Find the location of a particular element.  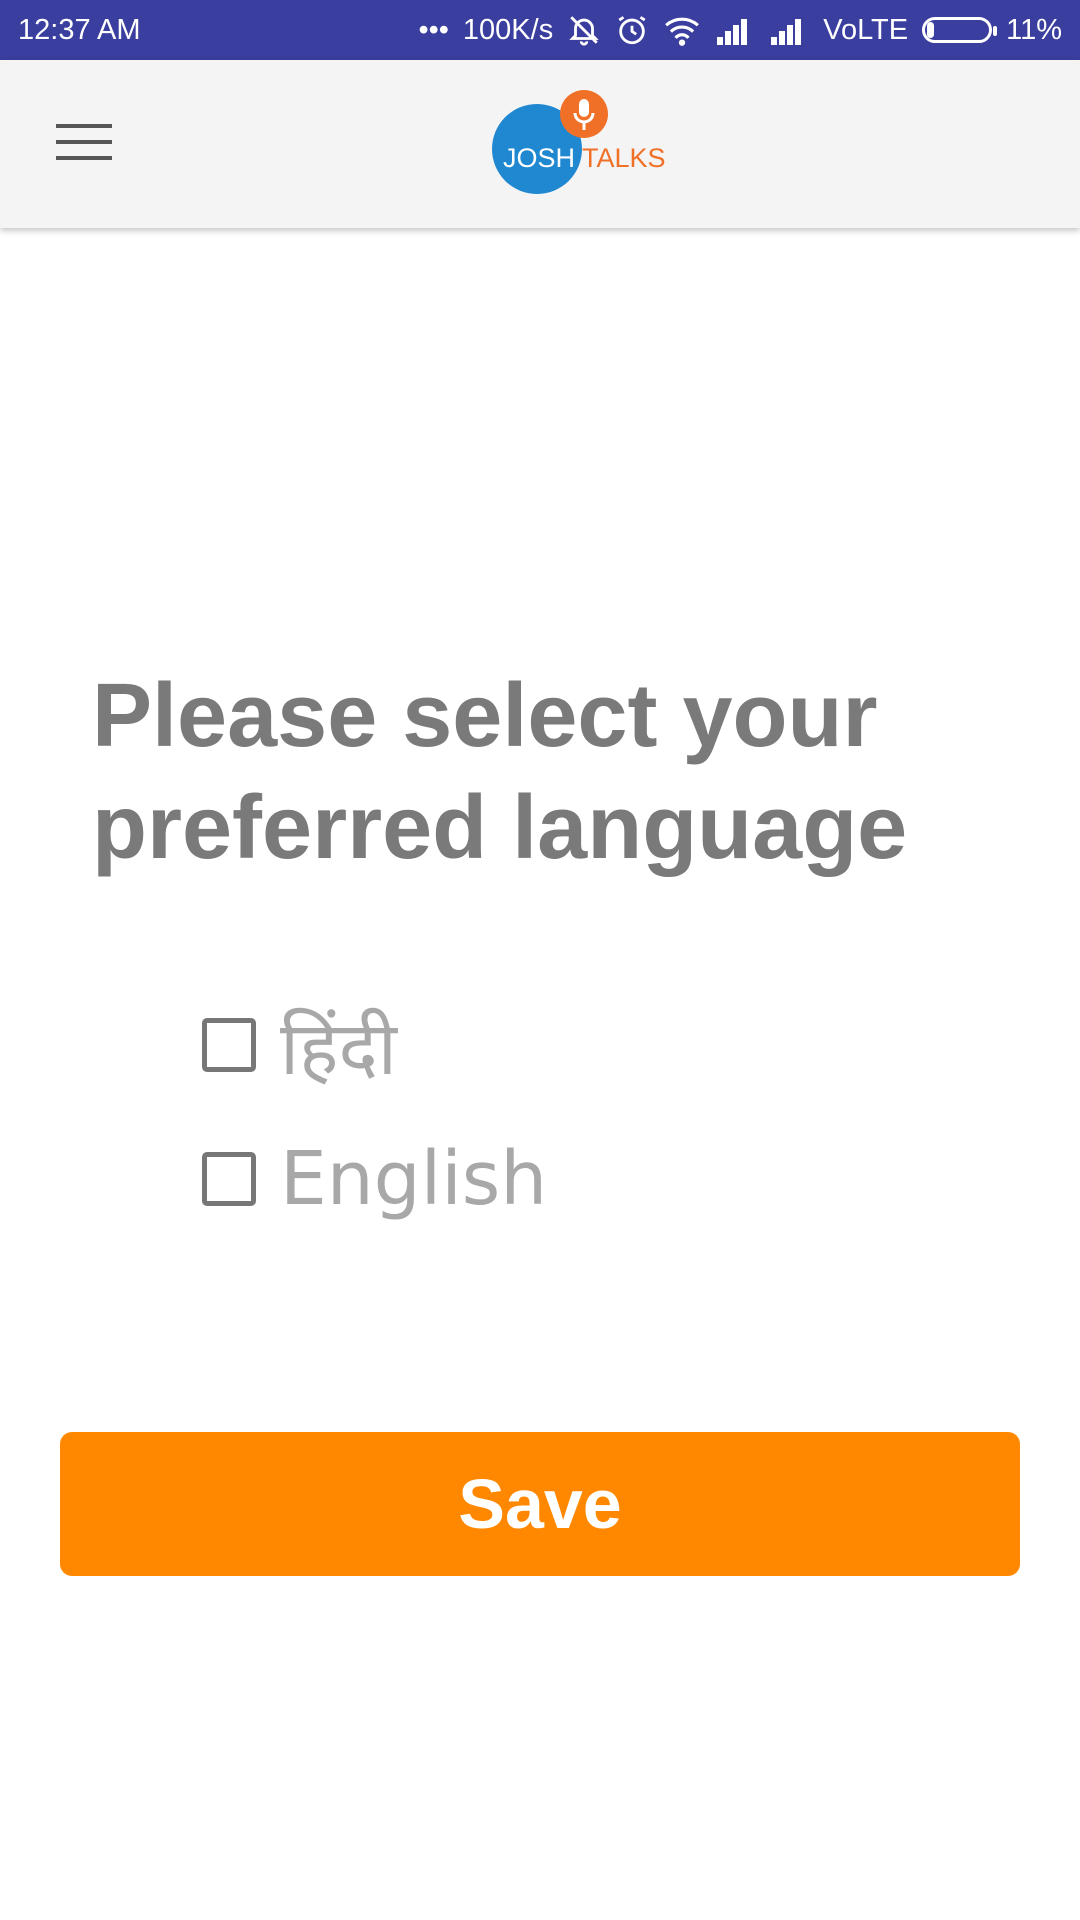

hamburger-icon is located at coordinates (84, 126).